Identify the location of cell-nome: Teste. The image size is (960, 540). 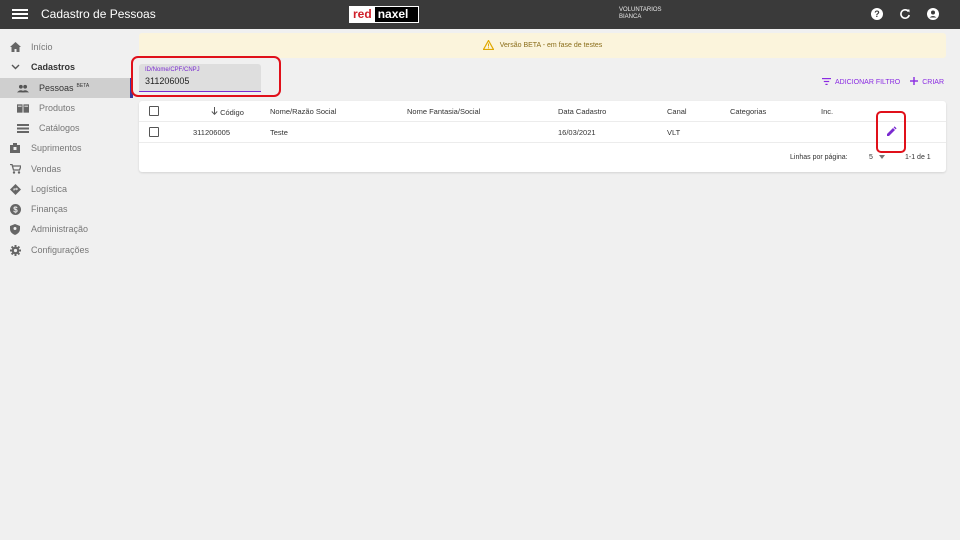
(279, 132).